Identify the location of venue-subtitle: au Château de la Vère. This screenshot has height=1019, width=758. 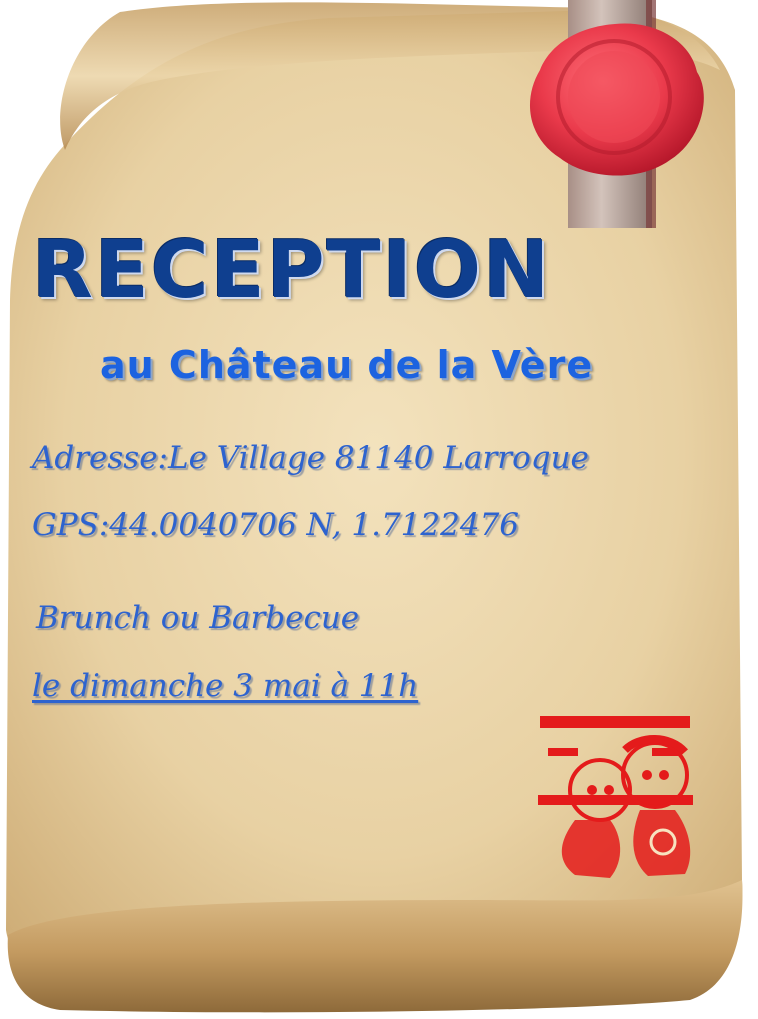
(347, 365).